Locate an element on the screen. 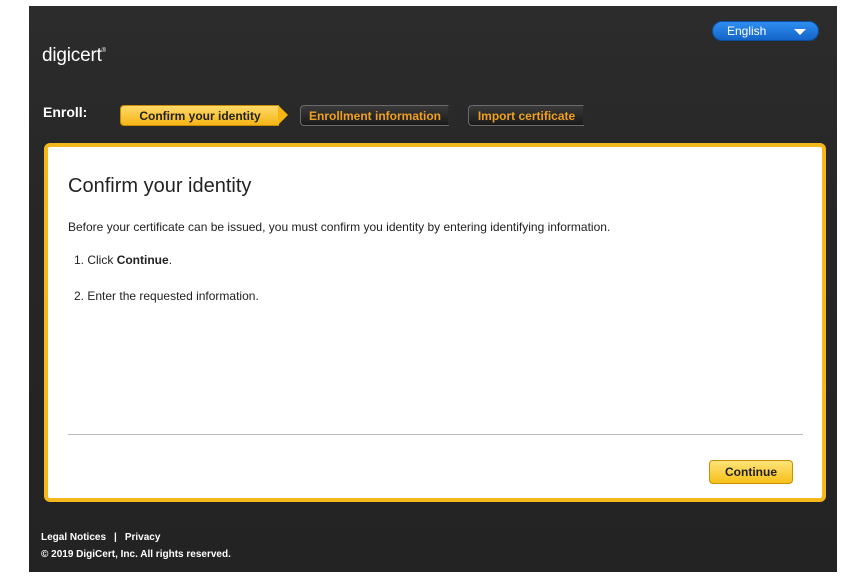 The image size is (852, 577). card-title: Confirm your identity is located at coordinates (160, 186).